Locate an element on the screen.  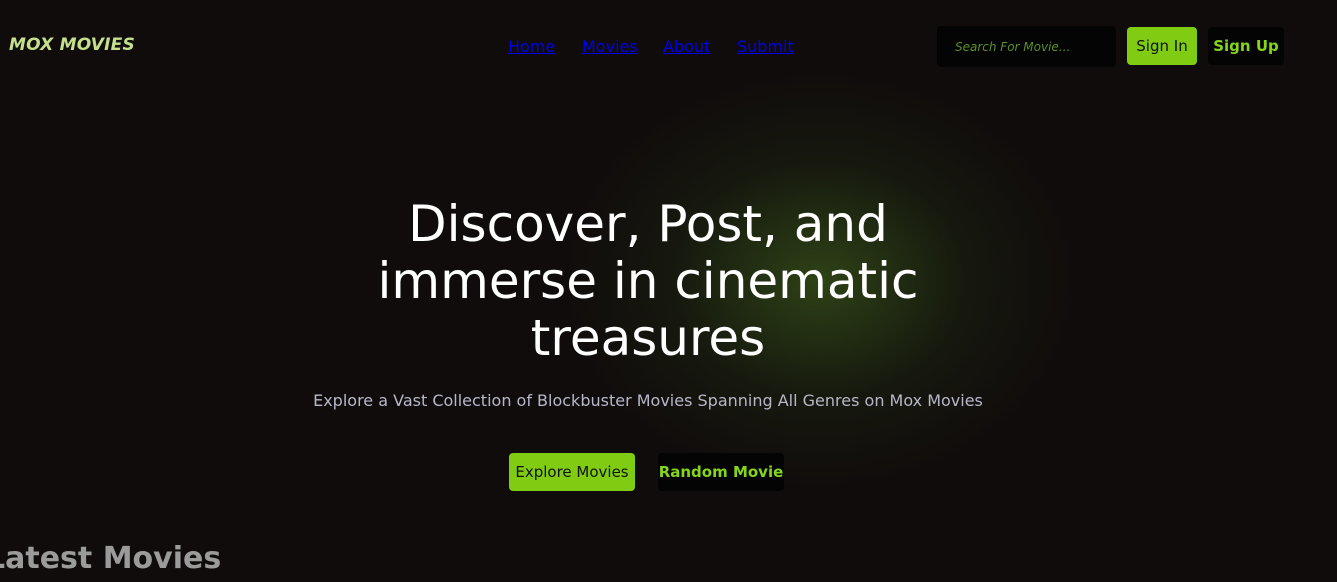
nav-item-home: Home is located at coordinates (531, 46).